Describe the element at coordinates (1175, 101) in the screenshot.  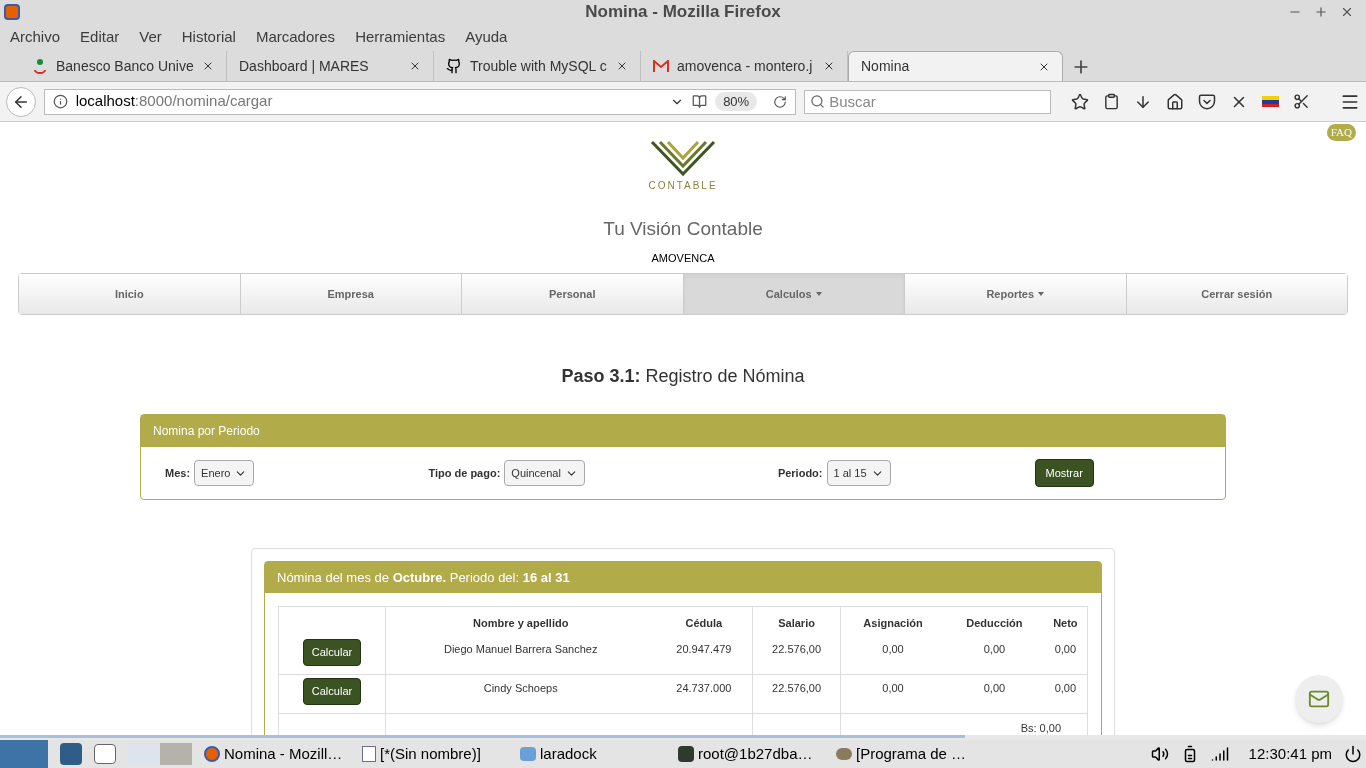
I see `home-icon` at that location.